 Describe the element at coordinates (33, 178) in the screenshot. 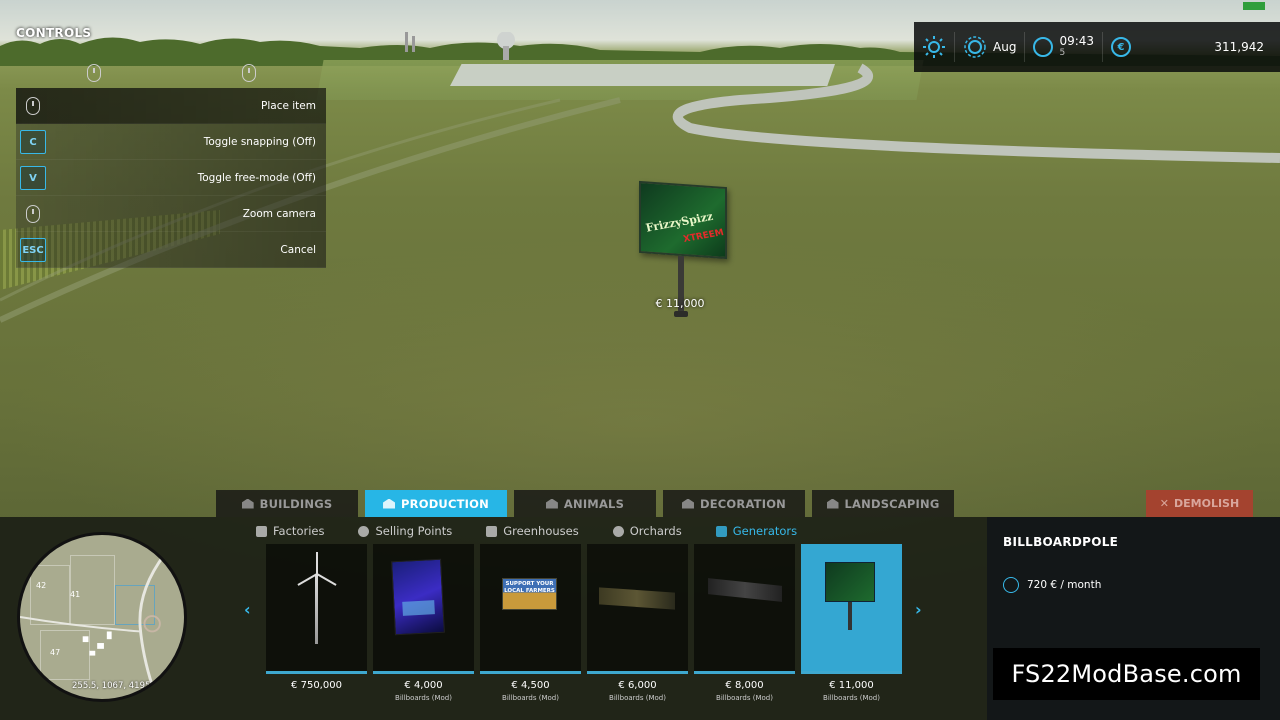

I see `key-v-icon: V` at that location.